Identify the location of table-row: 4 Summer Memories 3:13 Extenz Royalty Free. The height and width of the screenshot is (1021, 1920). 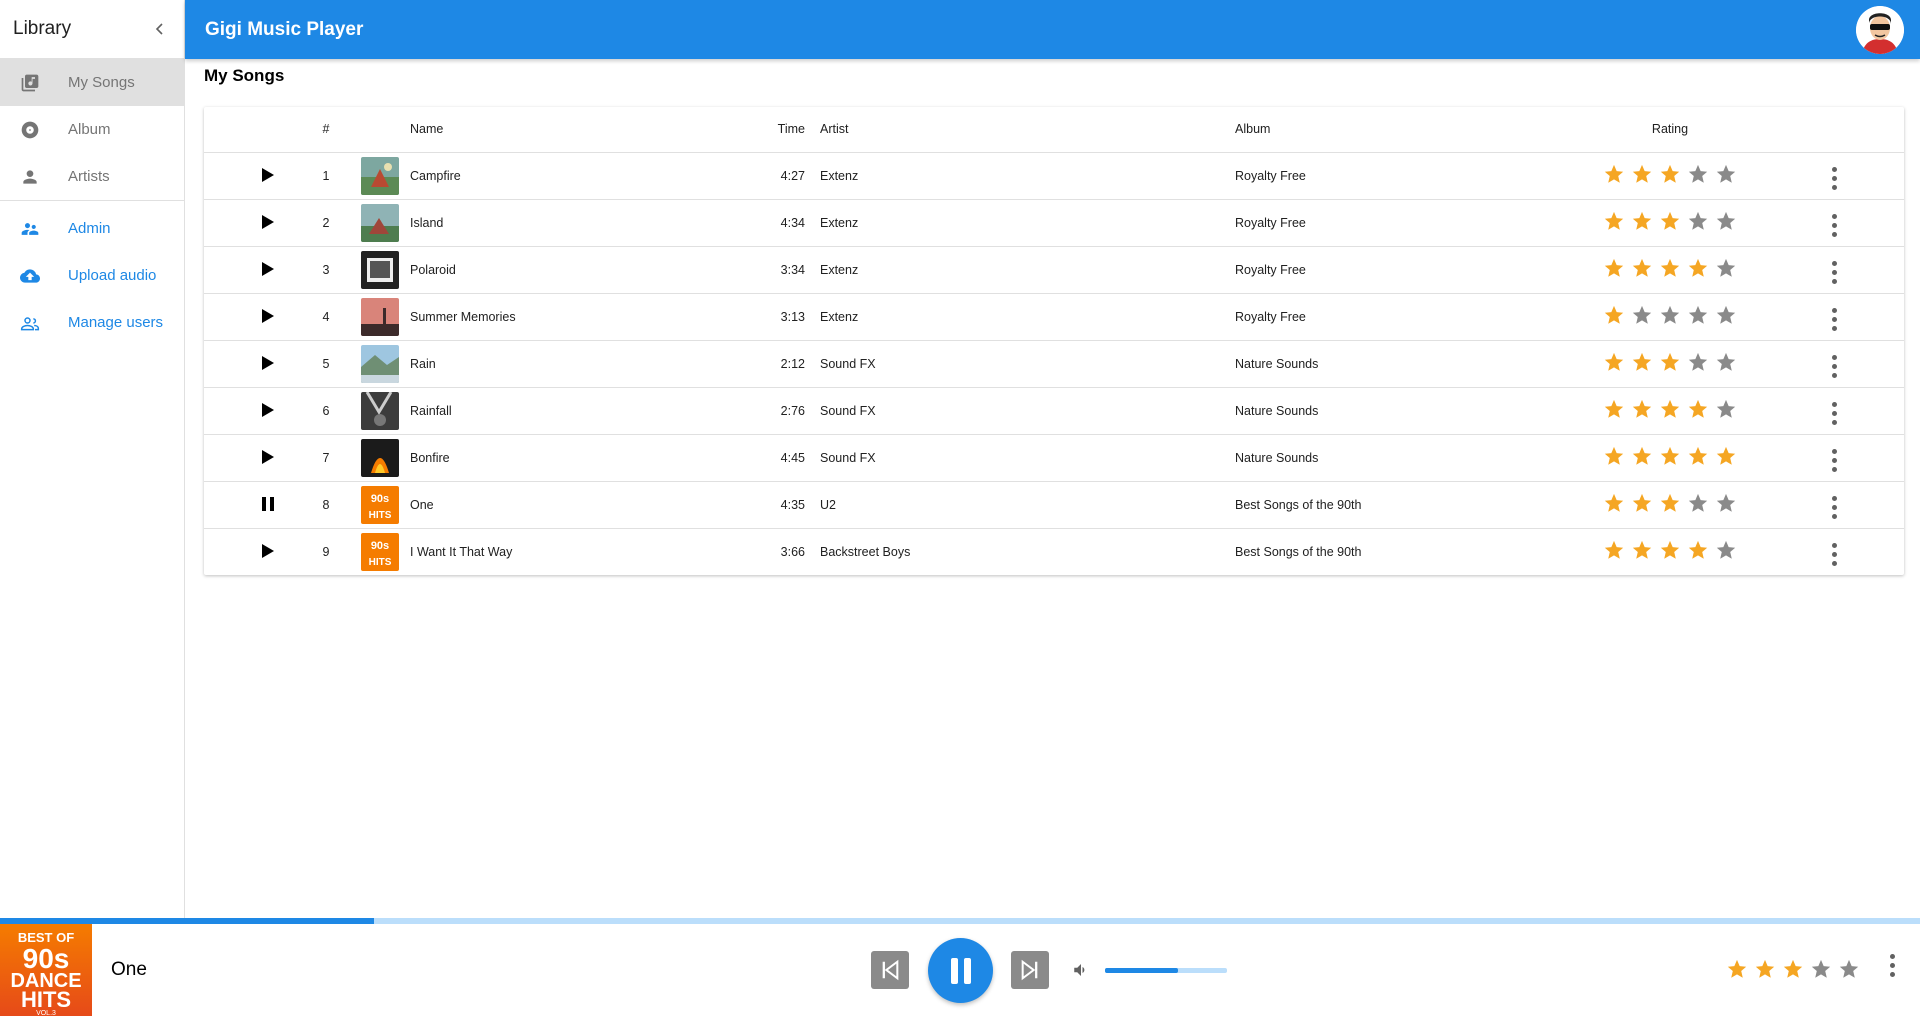
(1054, 317).